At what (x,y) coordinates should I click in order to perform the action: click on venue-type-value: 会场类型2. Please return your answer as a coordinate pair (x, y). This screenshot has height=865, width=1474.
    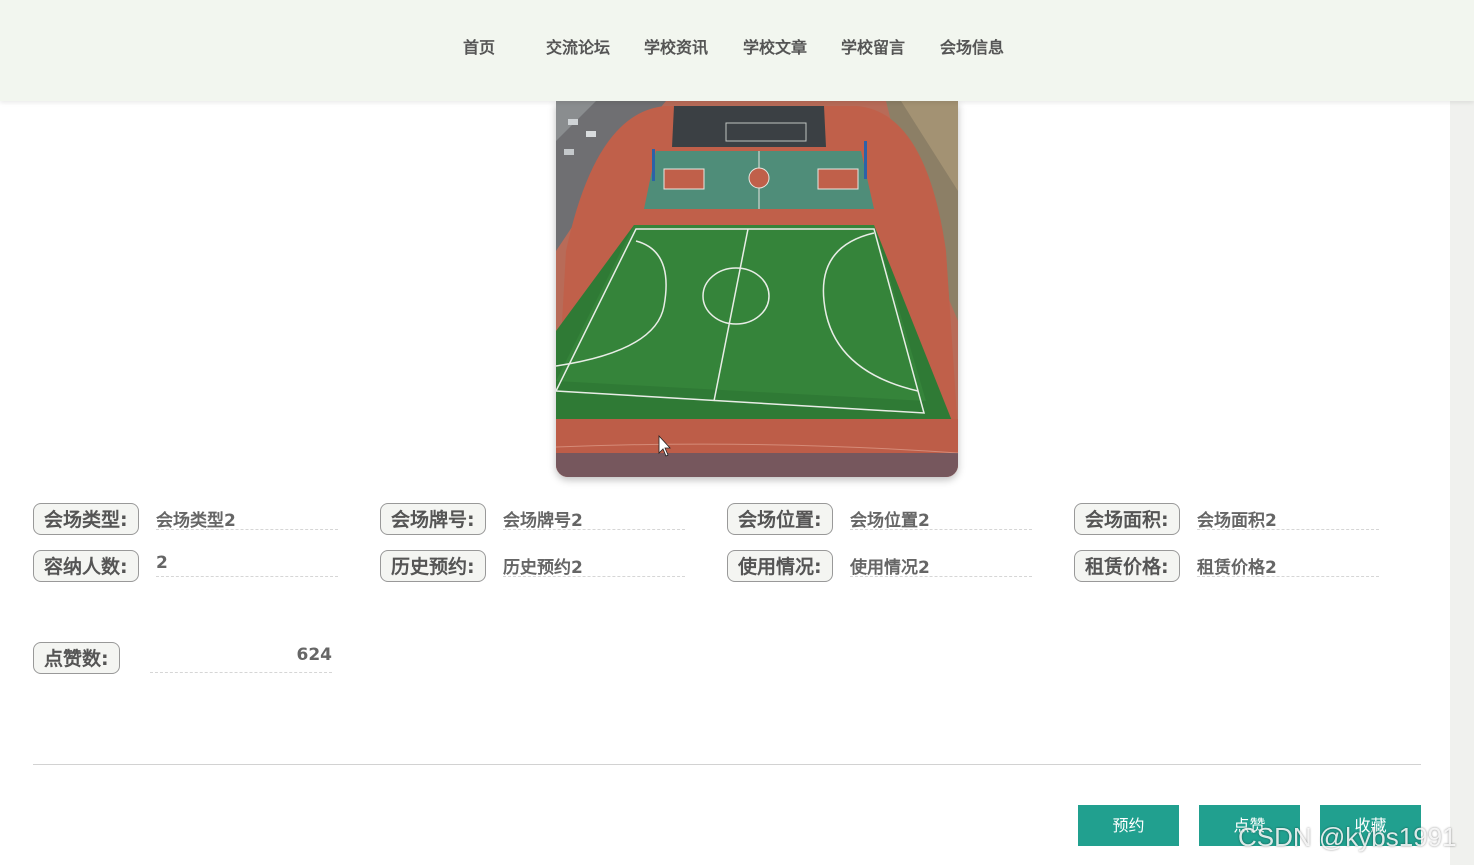
    Looking at the image, I should click on (247, 518).